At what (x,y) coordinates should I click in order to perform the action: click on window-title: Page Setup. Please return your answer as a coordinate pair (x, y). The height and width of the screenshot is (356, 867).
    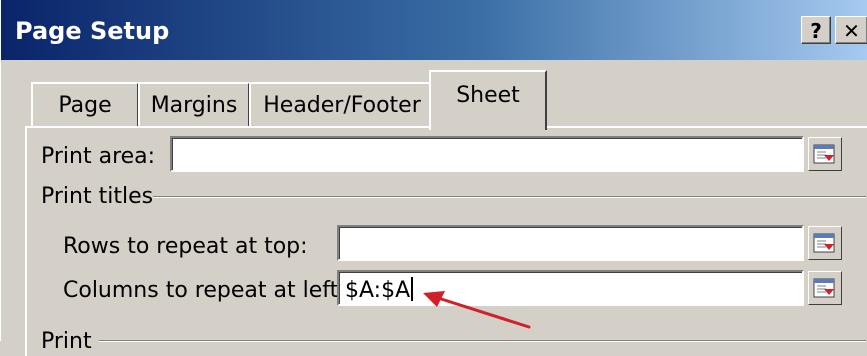
    Looking at the image, I should click on (92, 31).